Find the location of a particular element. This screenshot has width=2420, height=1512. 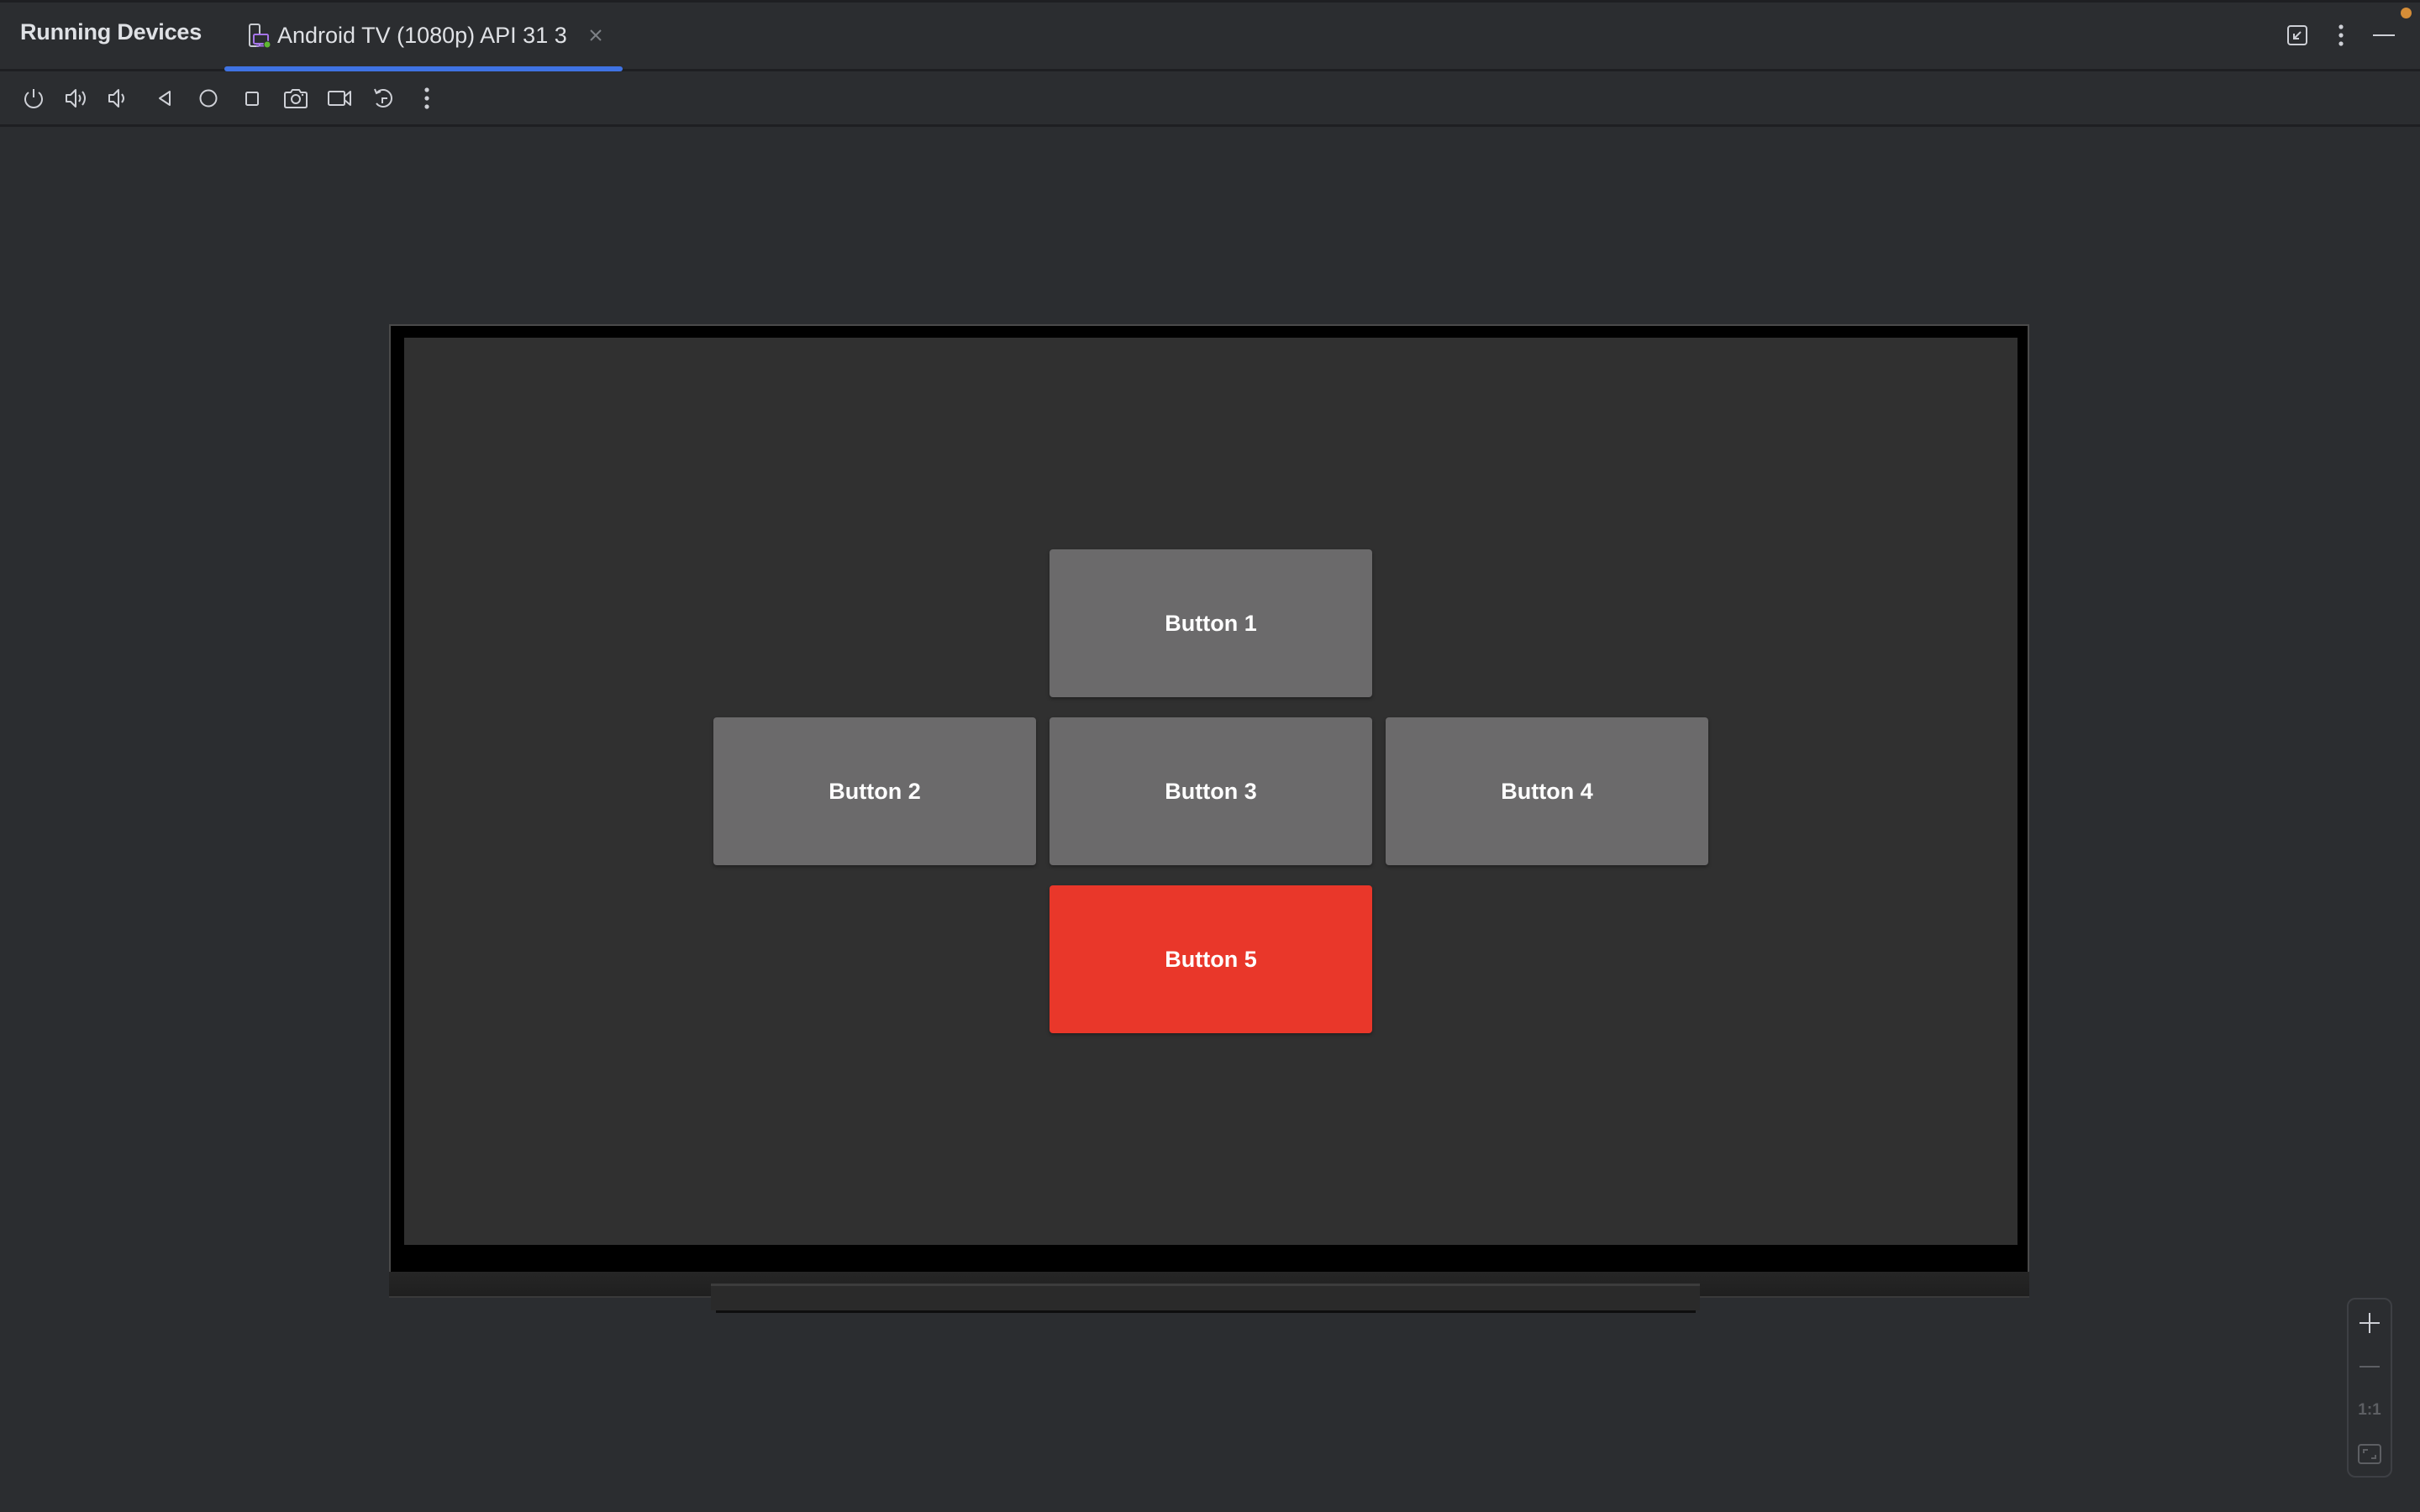

rotate-icon is located at coordinates (383, 98).